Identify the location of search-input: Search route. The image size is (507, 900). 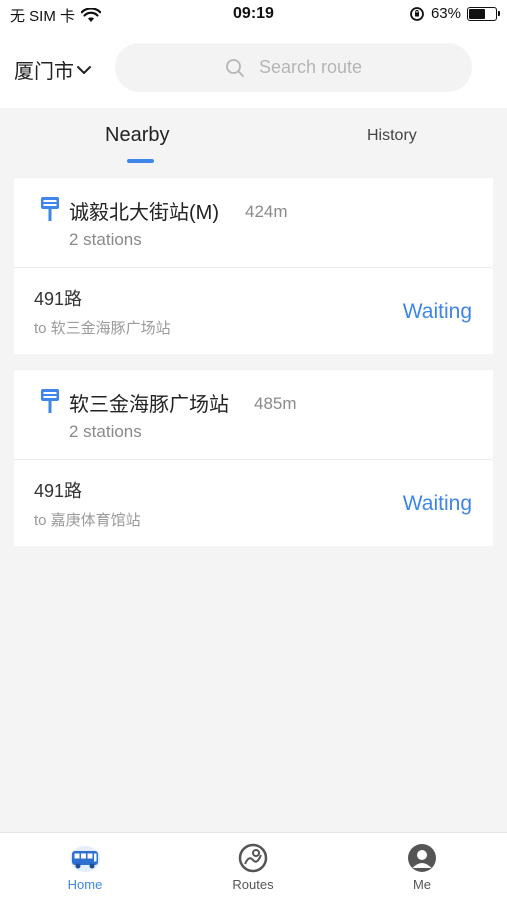
(293, 67).